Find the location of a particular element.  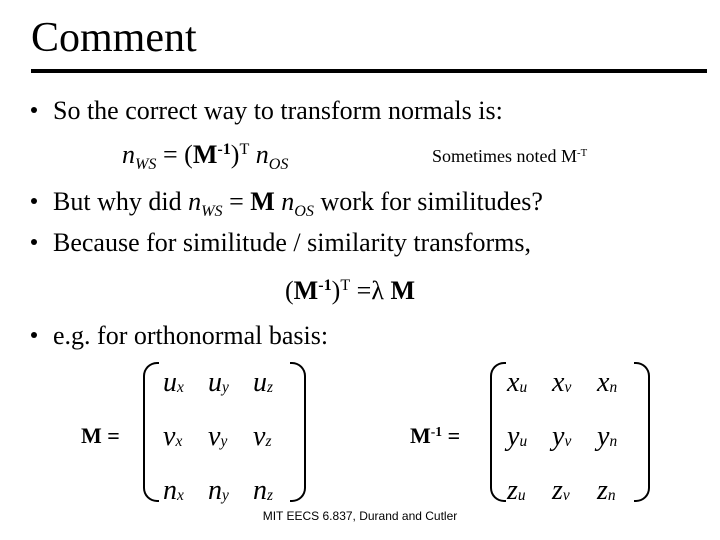

matrix-cell: vx is located at coordinates (188, 437).